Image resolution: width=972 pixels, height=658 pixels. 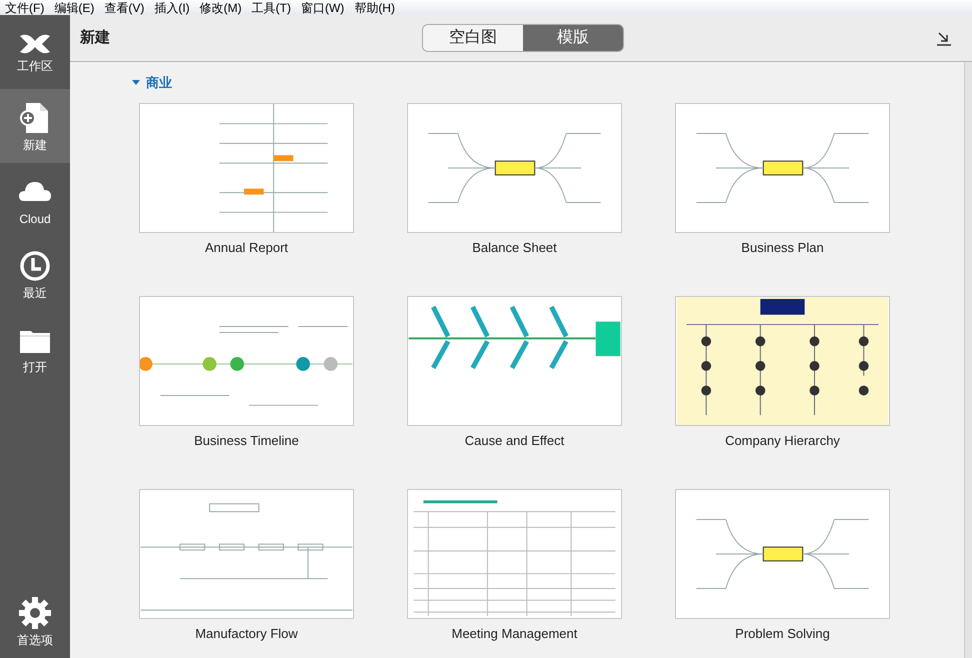 I want to click on menu-item: 修改(M), so click(x=220, y=8).